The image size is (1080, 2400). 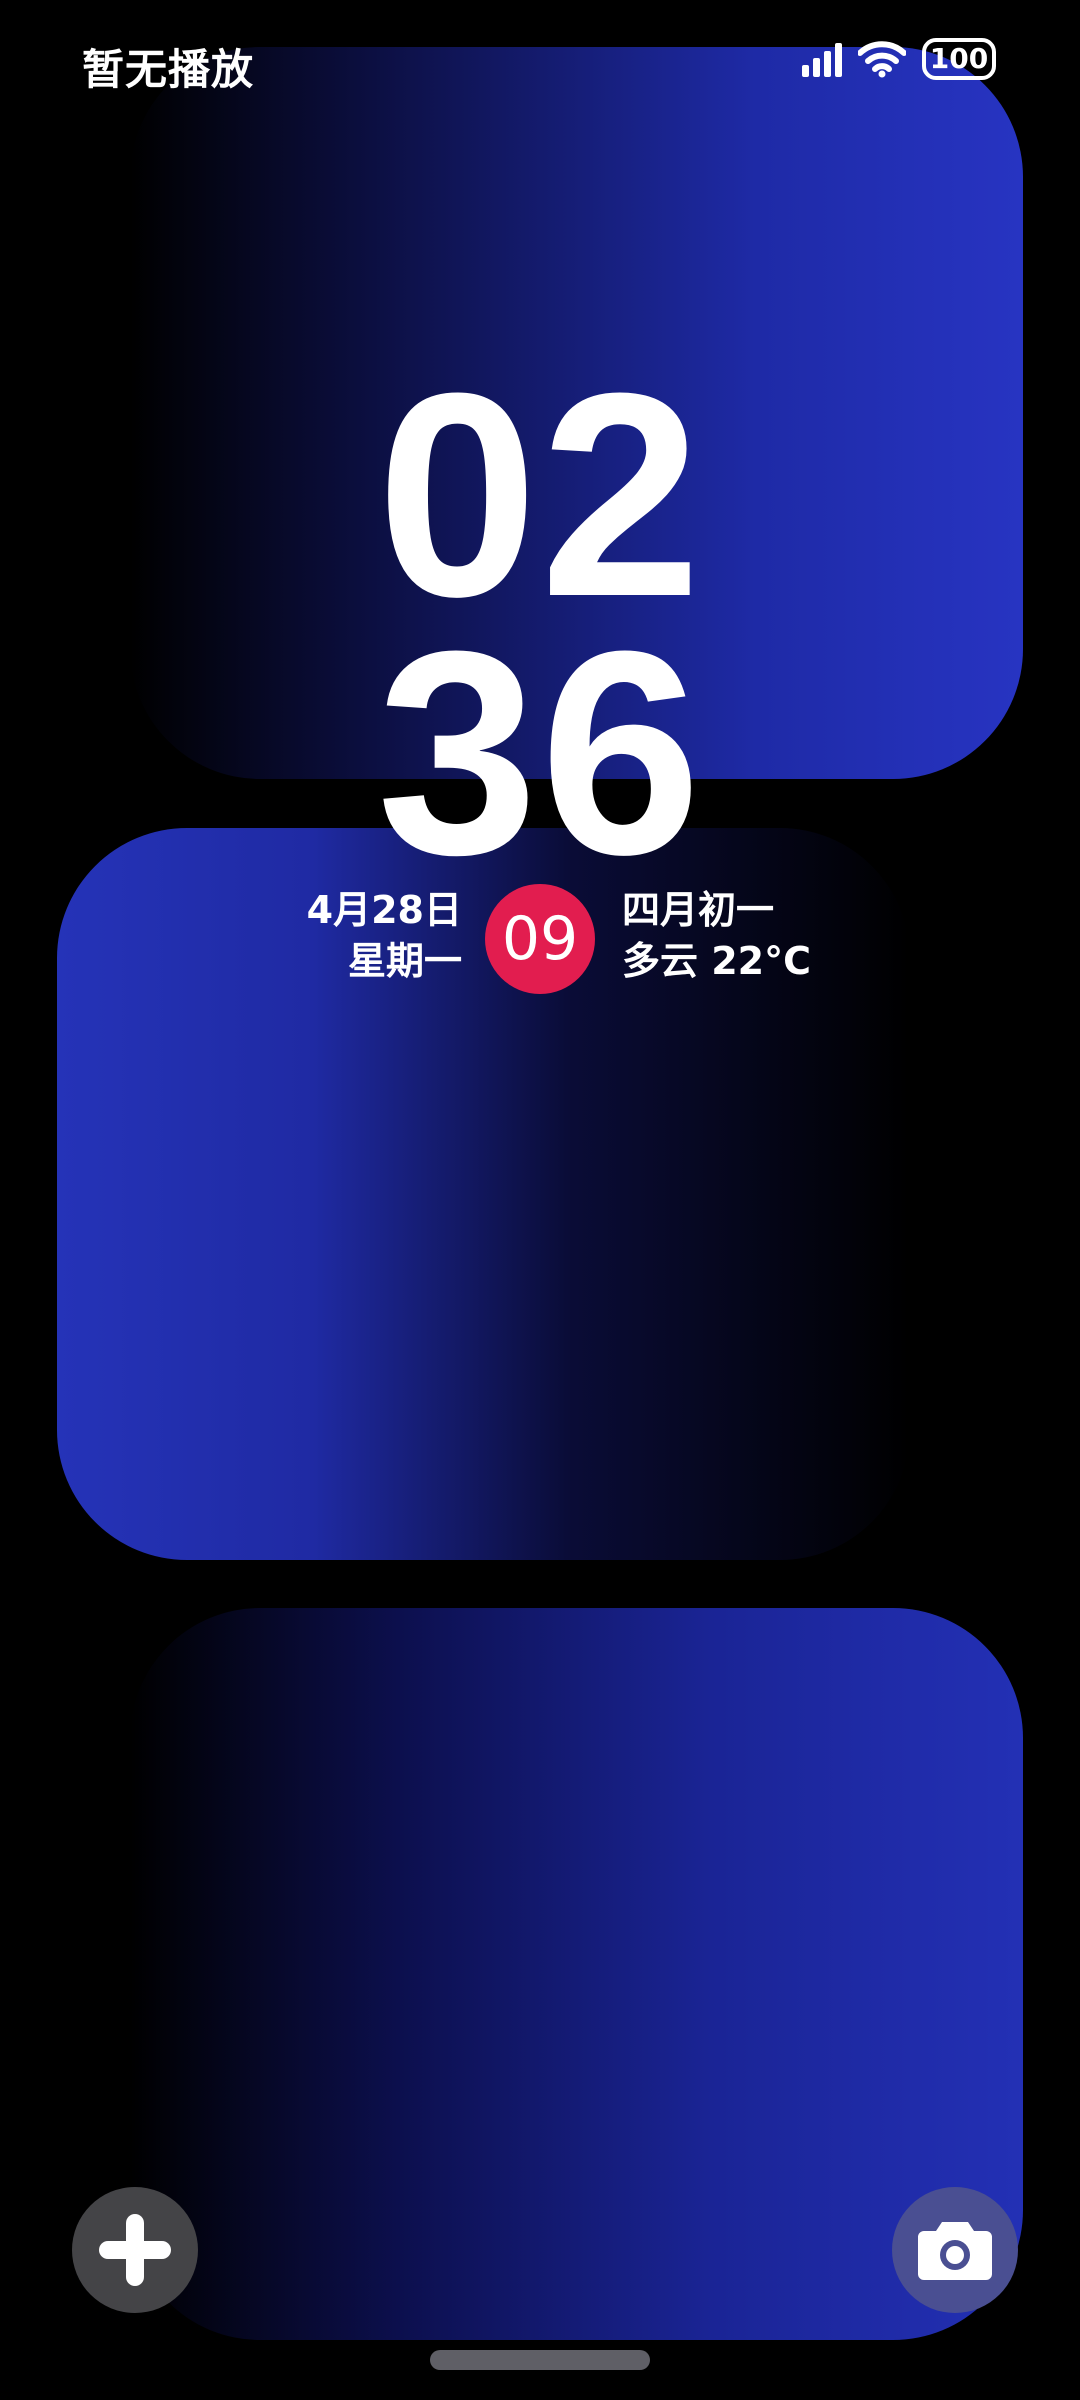 I want to click on camera-shortcut-button, so click(x=955, y=2250).